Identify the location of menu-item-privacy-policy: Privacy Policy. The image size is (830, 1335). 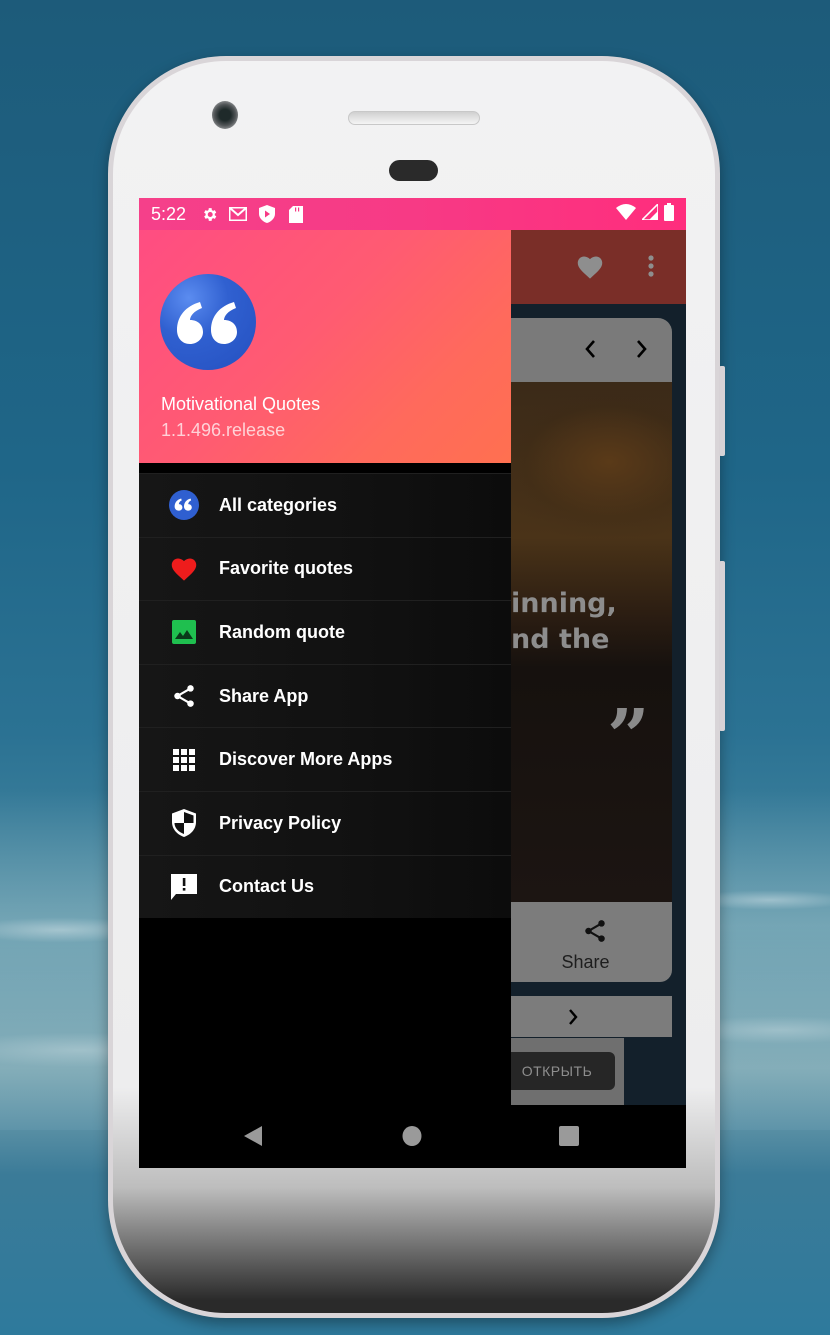
(325, 822).